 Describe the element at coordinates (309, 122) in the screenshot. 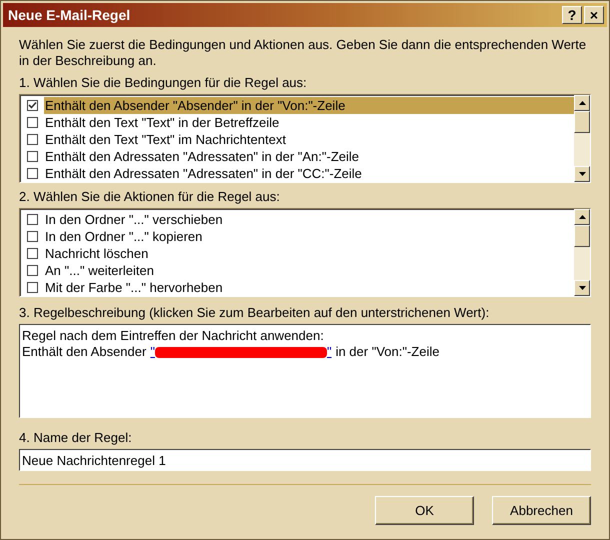

I see `list-item: Enthält den Text "Text" in der Betreffzeile` at that location.